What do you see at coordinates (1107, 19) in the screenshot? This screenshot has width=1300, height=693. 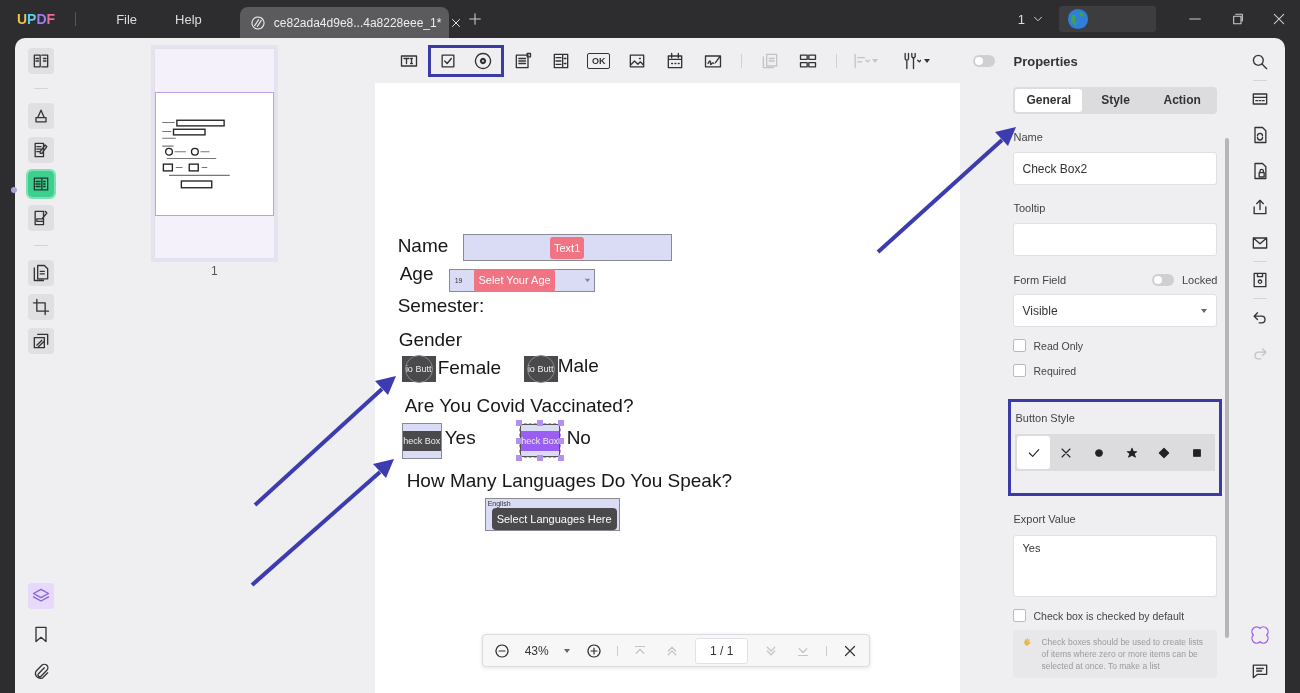 I see `account-button` at bounding box center [1107, 19].